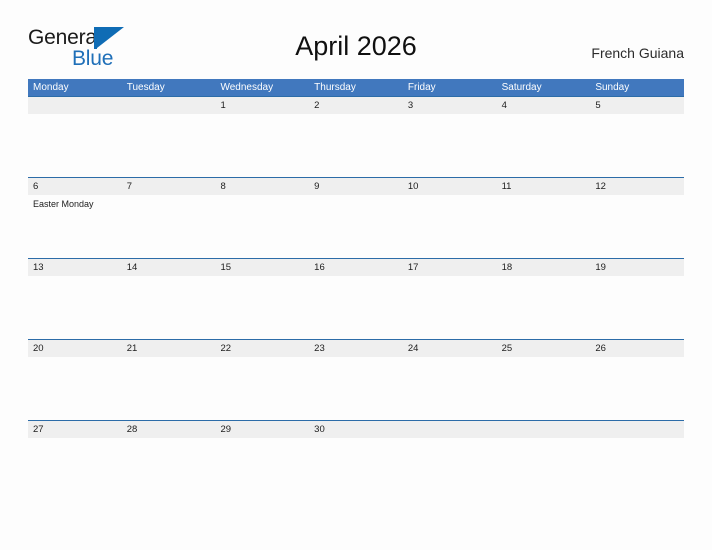  I want to click on day-number: 5, so click(637, 105).